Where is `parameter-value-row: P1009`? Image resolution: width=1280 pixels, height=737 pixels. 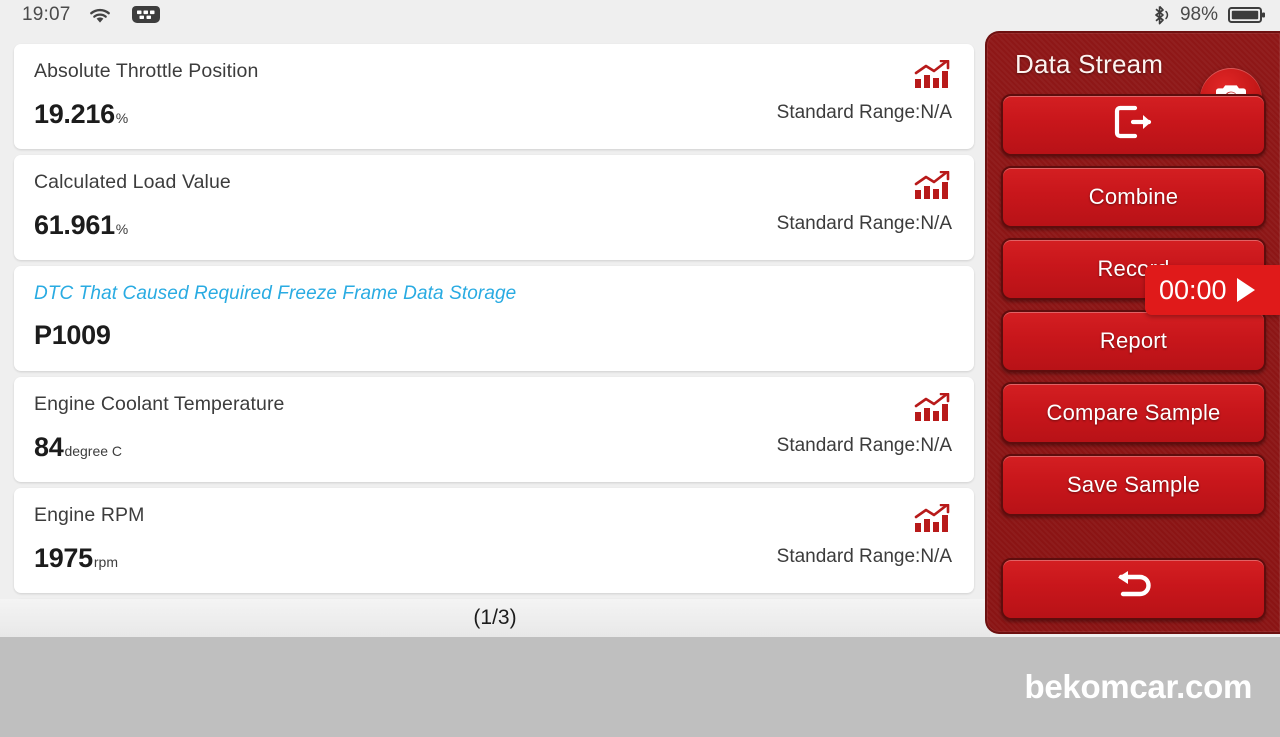
parameter-value-row: P1009 is located at coordinates (493, 335).